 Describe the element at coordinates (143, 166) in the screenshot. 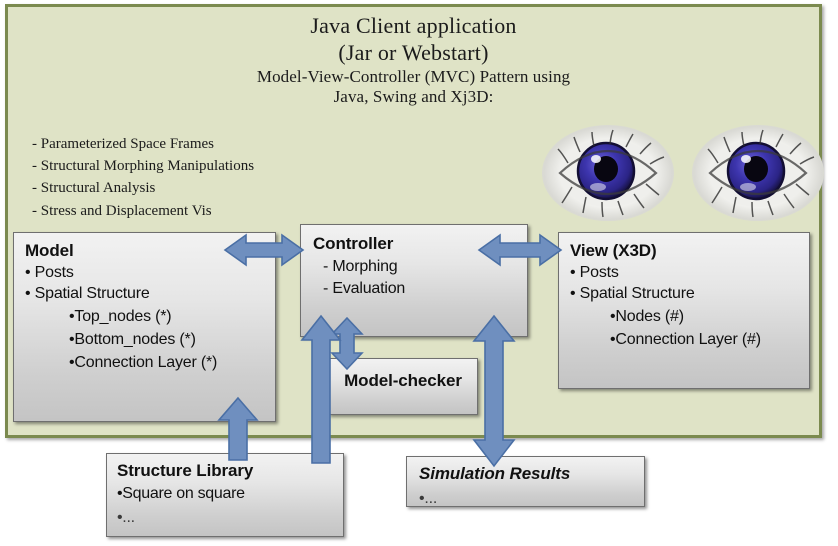

I see `feature-item: - Structural Morphing Manipulations` at that location.